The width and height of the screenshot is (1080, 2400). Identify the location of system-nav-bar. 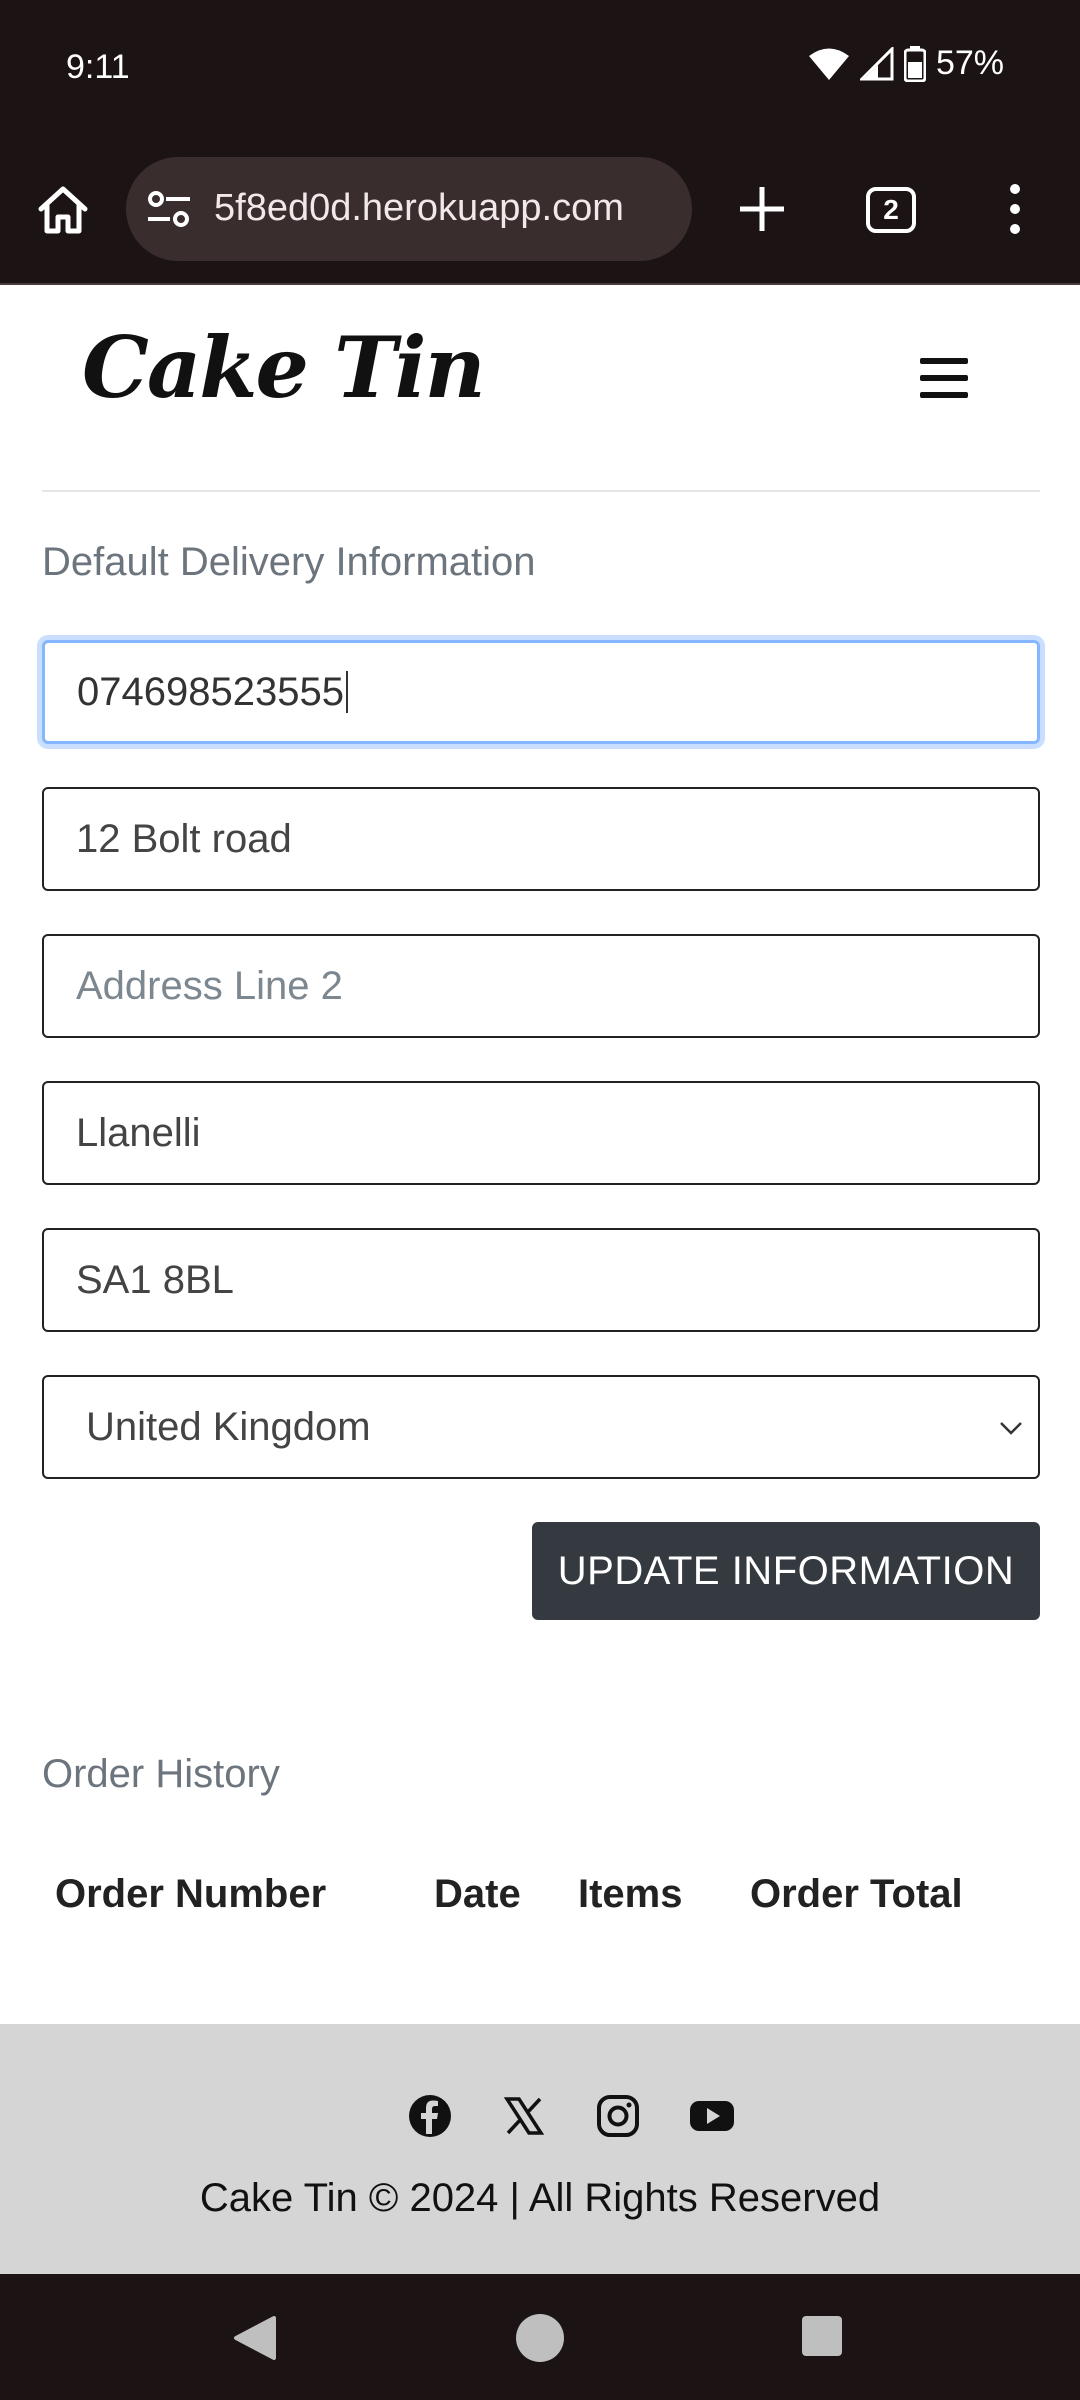
(540, 2337).